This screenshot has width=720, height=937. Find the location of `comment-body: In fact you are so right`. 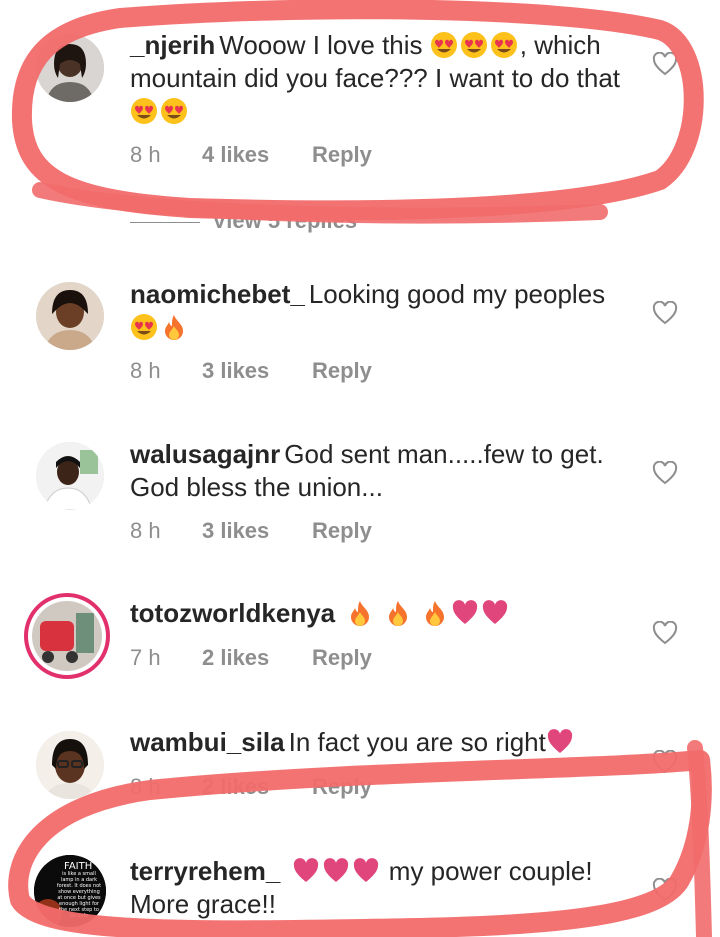

comment-body: In fact you are so right is located at coordinates (417, 742).